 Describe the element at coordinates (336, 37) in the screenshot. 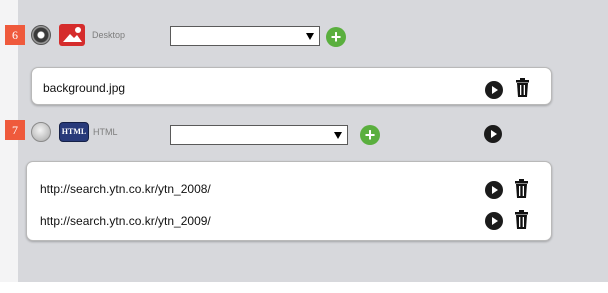

I see `add-desktop-button: +` at that location.